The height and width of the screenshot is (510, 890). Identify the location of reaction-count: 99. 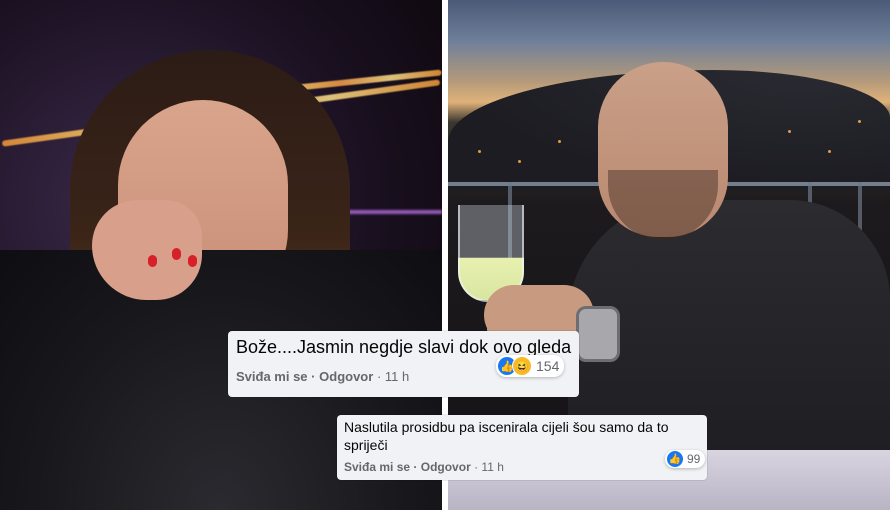
(694, 459).